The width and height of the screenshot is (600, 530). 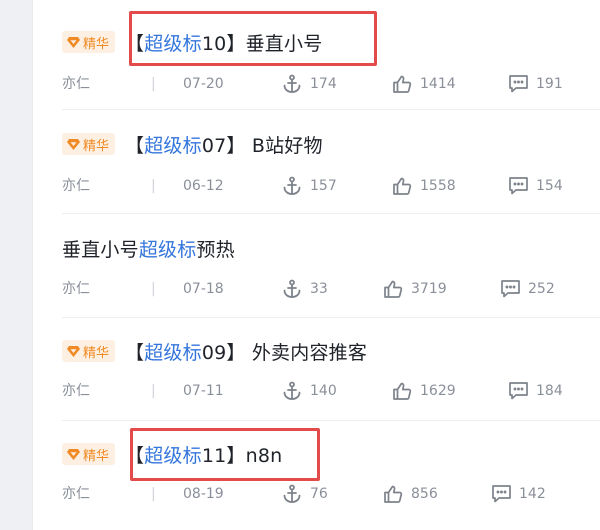 I want to click on comment-stat: 252, so click(x=528, y=289).